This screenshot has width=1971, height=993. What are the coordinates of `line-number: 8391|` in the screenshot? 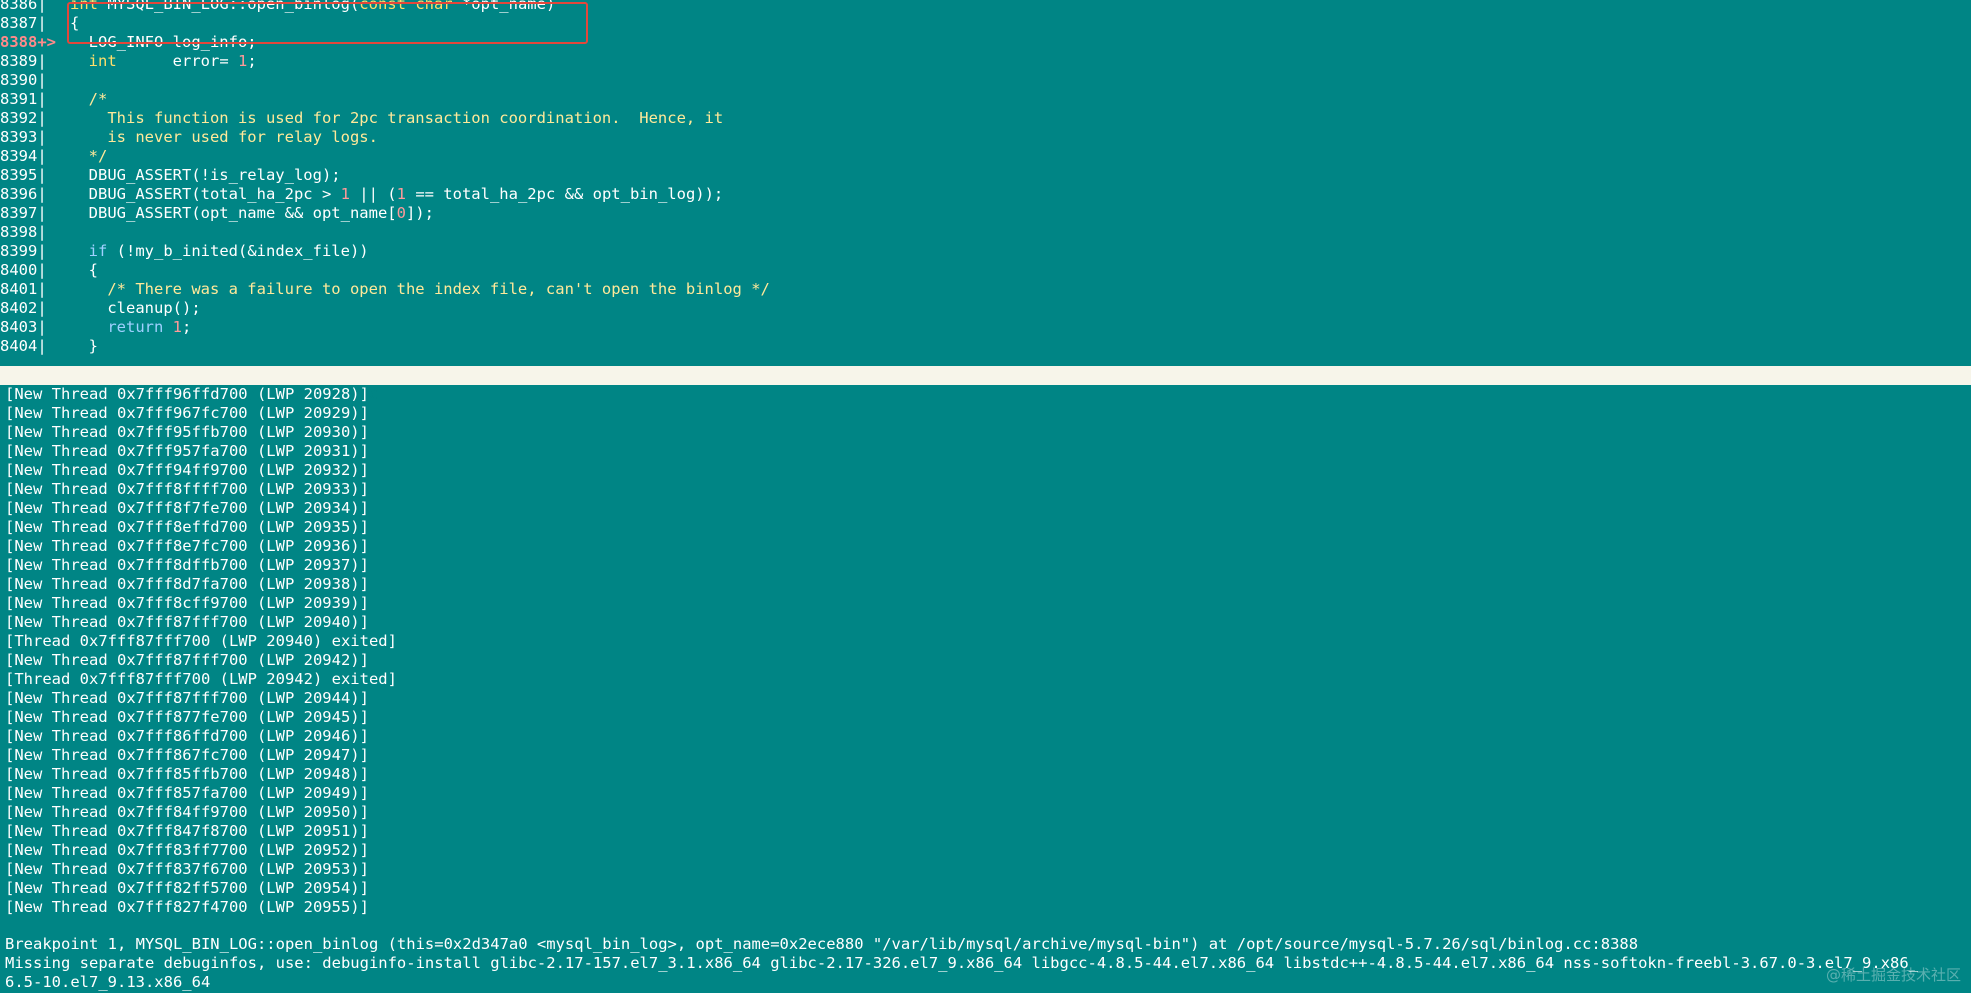 It's located at (23, 99).